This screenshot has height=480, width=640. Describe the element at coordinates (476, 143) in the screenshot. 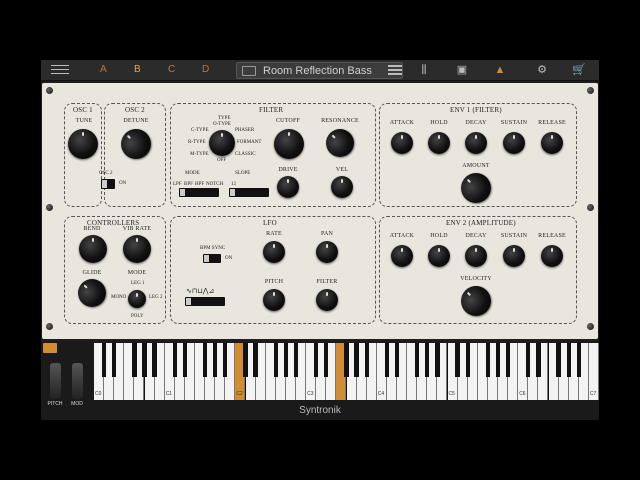

I see `env1-decay-knob` at that location.